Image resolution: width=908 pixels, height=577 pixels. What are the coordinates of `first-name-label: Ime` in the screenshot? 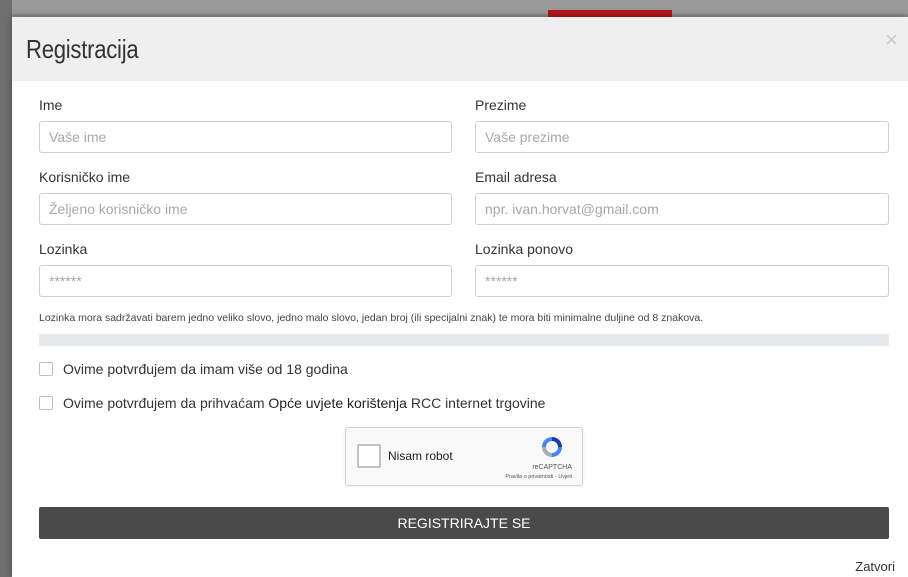 It's located at (51, 105).